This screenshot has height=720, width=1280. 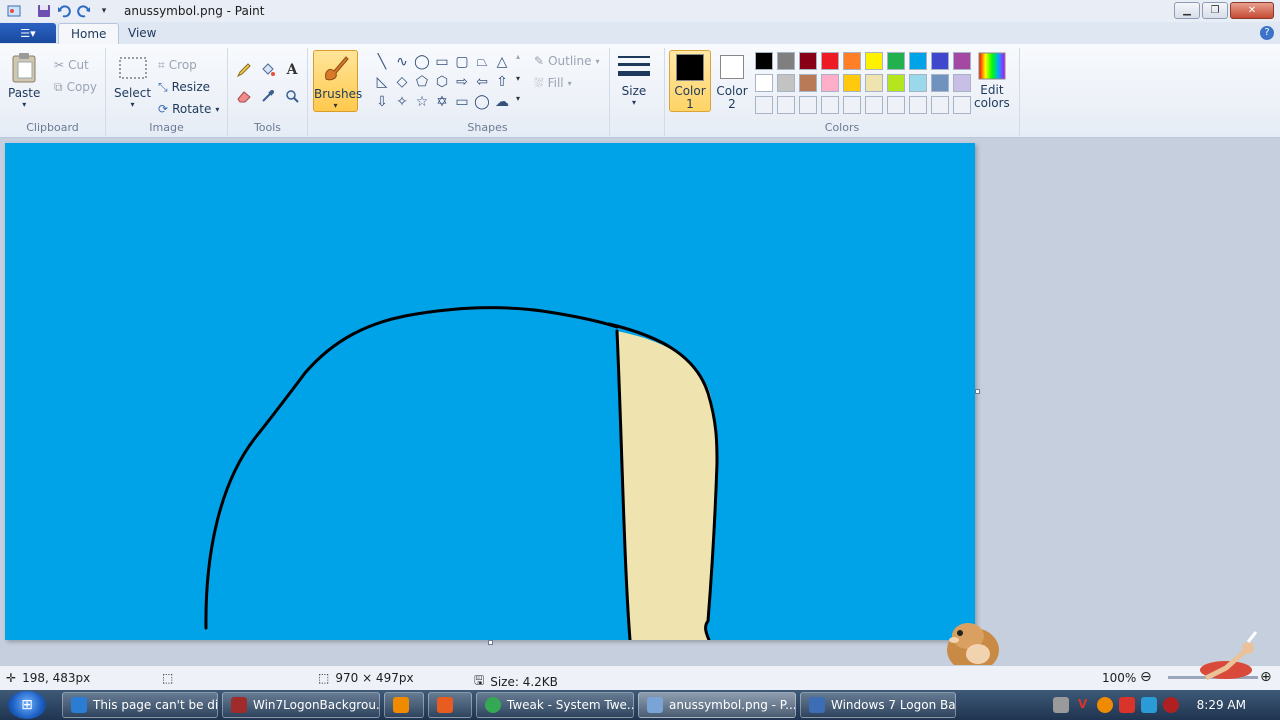 I want to click on four-point-star-shape-icon: ✧, so click(x=402, y=102).